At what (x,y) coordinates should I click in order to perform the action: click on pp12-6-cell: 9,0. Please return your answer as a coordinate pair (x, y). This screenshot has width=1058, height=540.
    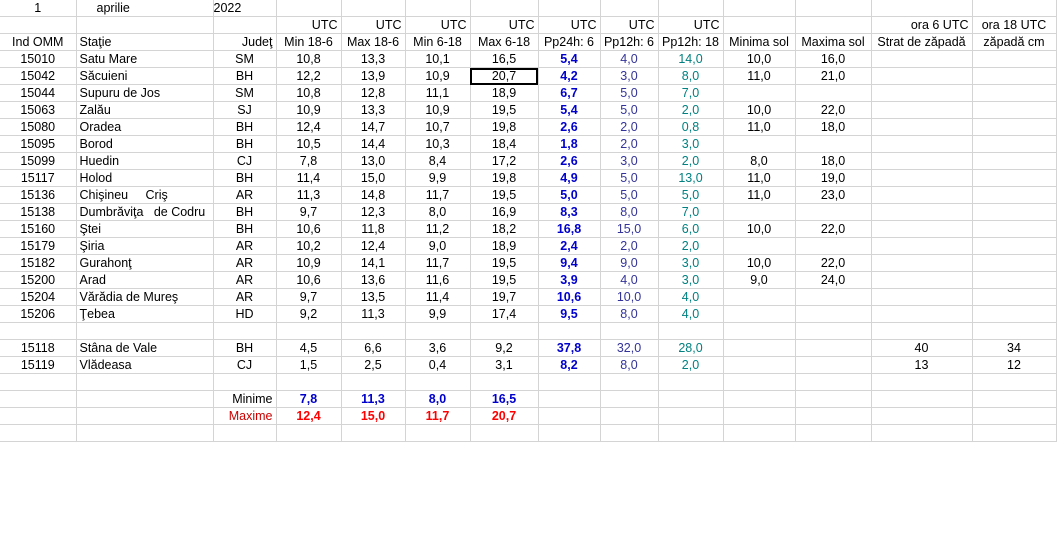
    Looking at the image, I should click on (629, 263).